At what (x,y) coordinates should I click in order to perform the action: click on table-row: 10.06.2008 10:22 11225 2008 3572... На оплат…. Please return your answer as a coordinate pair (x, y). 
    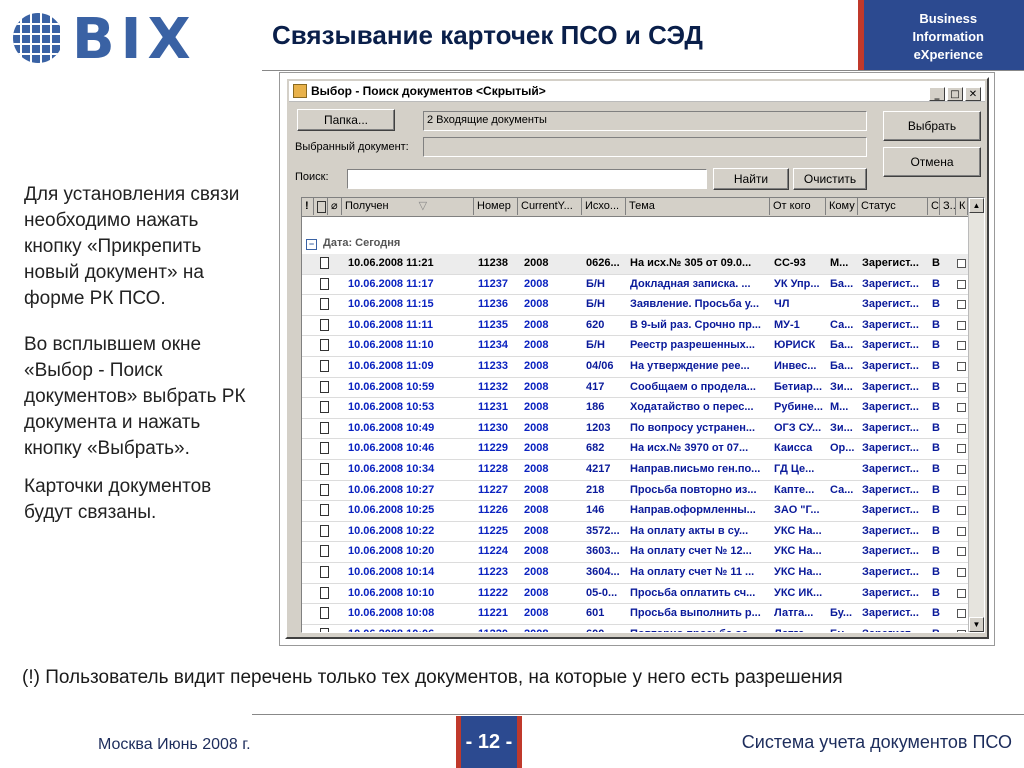
    Looking at the image, I should click on (635, 532).